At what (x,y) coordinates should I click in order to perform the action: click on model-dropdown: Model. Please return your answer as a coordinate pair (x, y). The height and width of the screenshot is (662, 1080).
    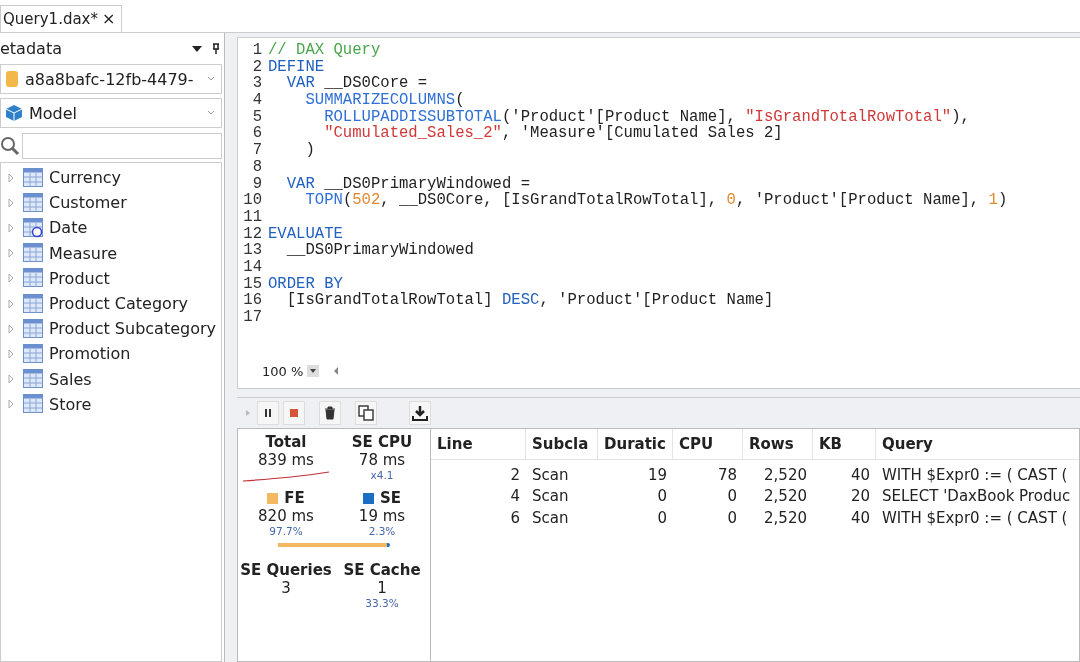
    Looking at the image, I should click on (111, 113).